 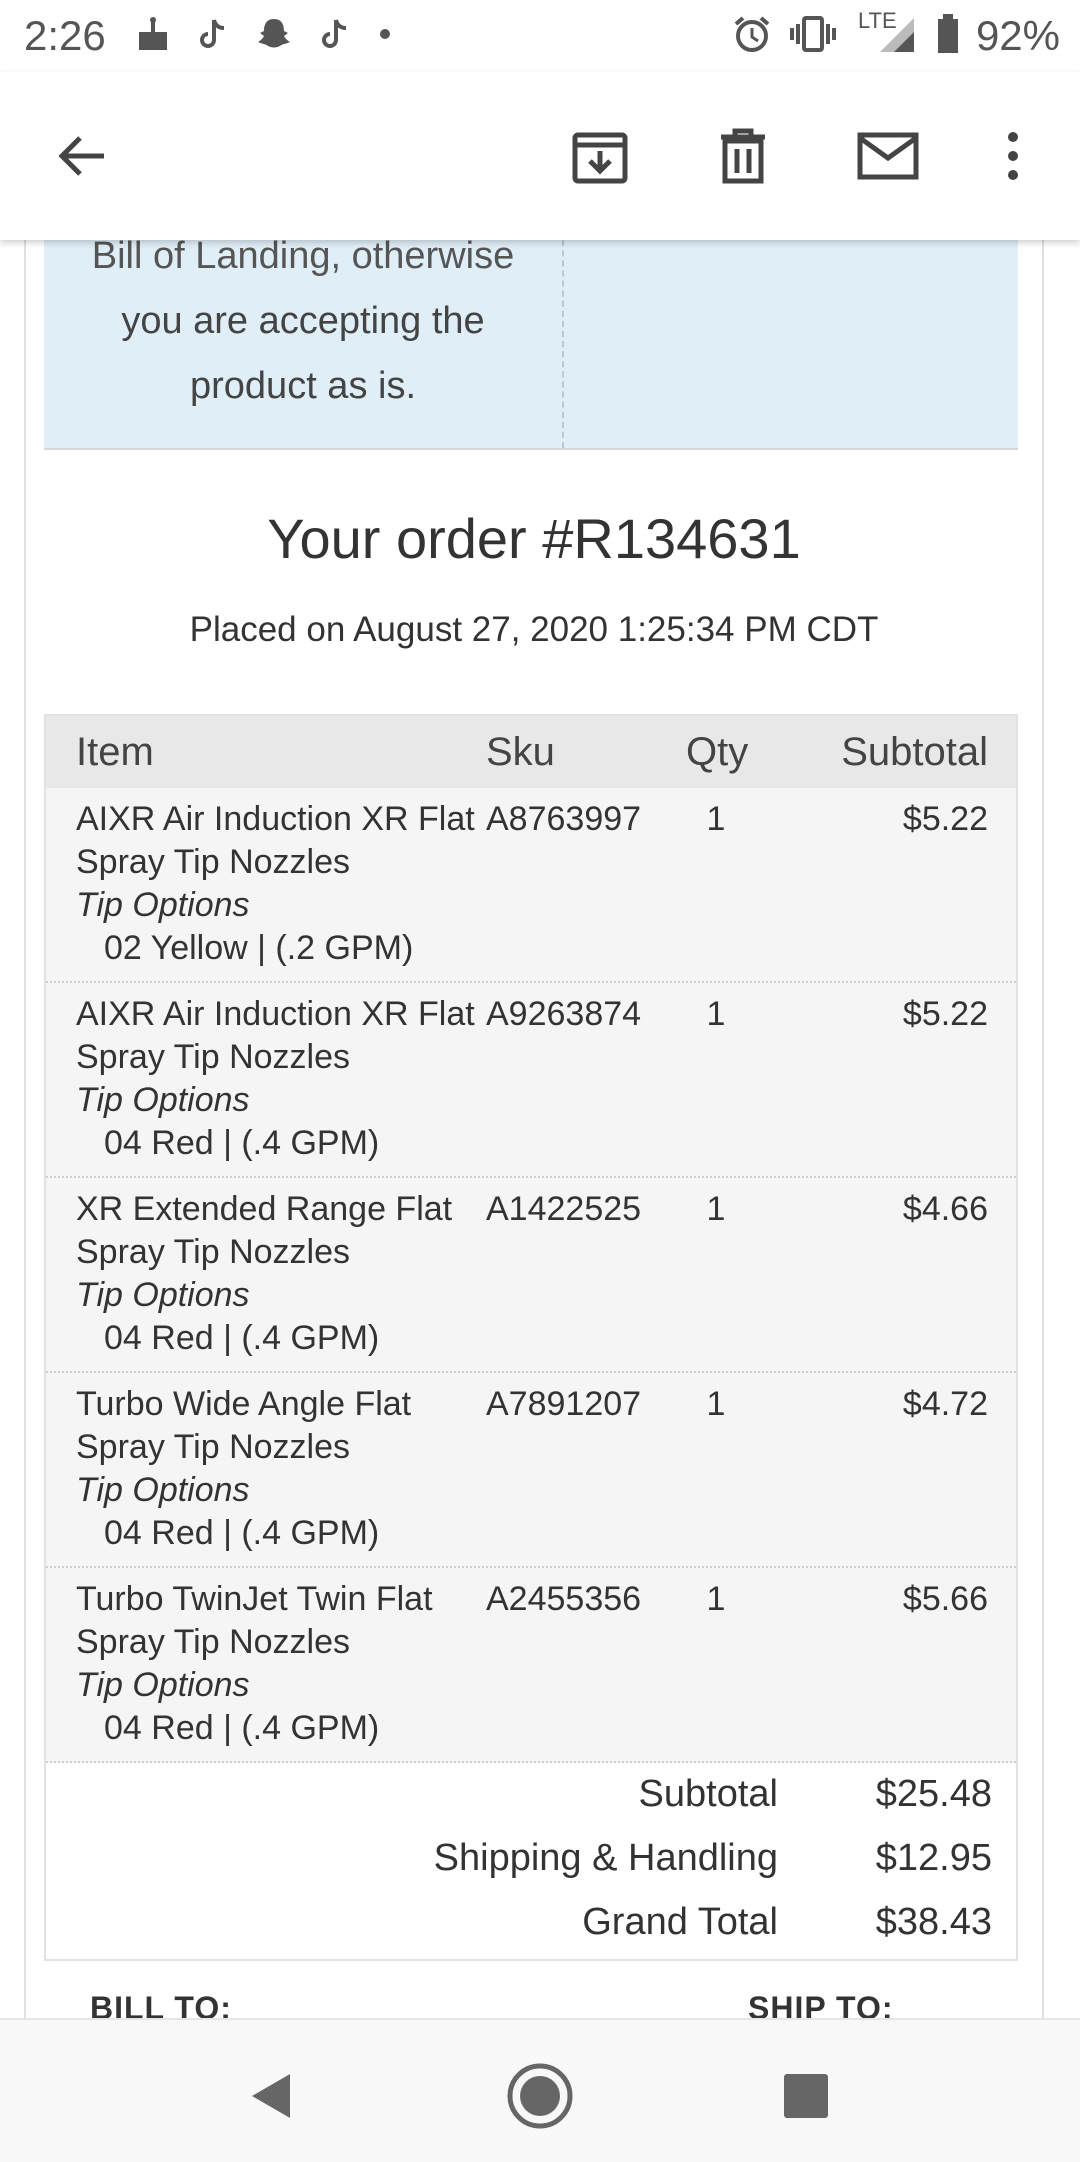 I want to click on more-options-button, so click(x=1013, y=156).